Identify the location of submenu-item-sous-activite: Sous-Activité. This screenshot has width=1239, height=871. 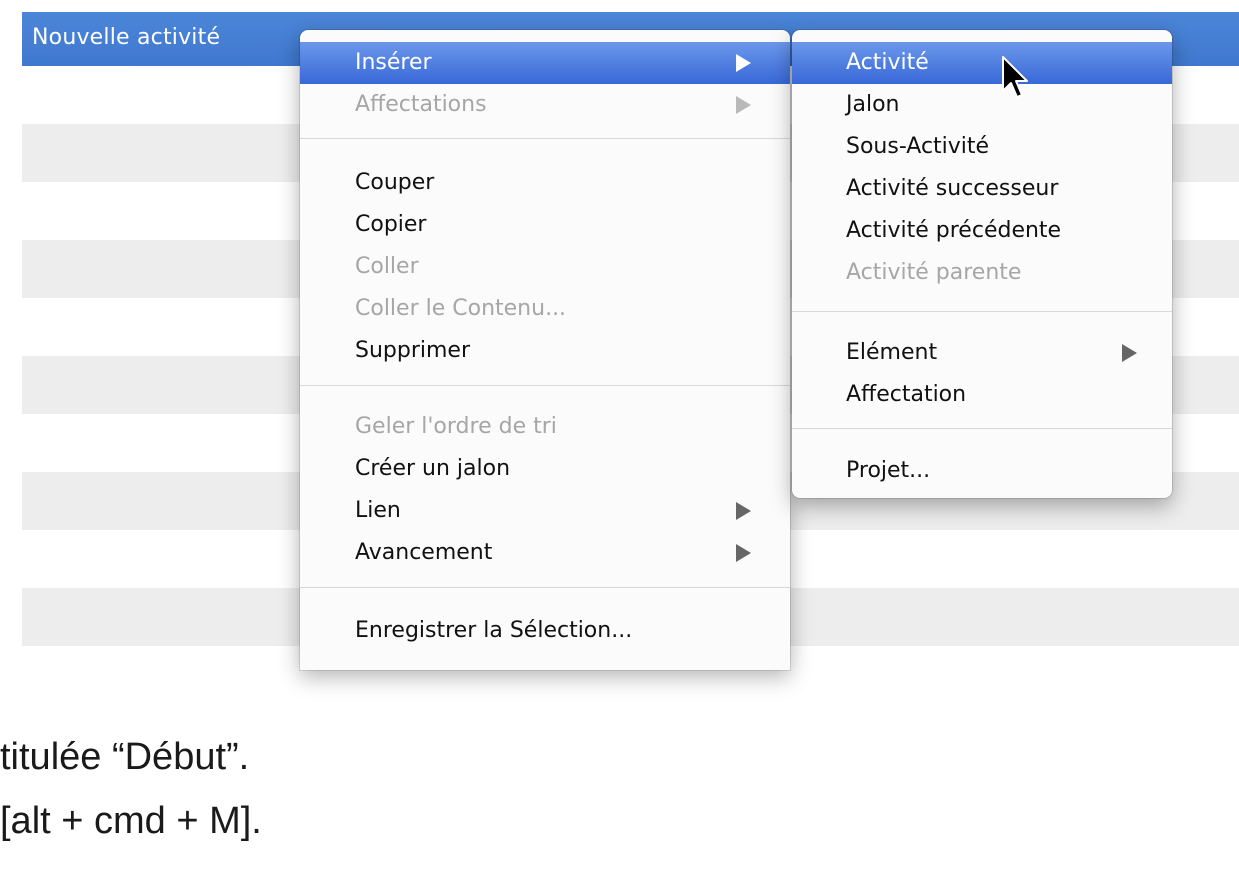
(982, 147).